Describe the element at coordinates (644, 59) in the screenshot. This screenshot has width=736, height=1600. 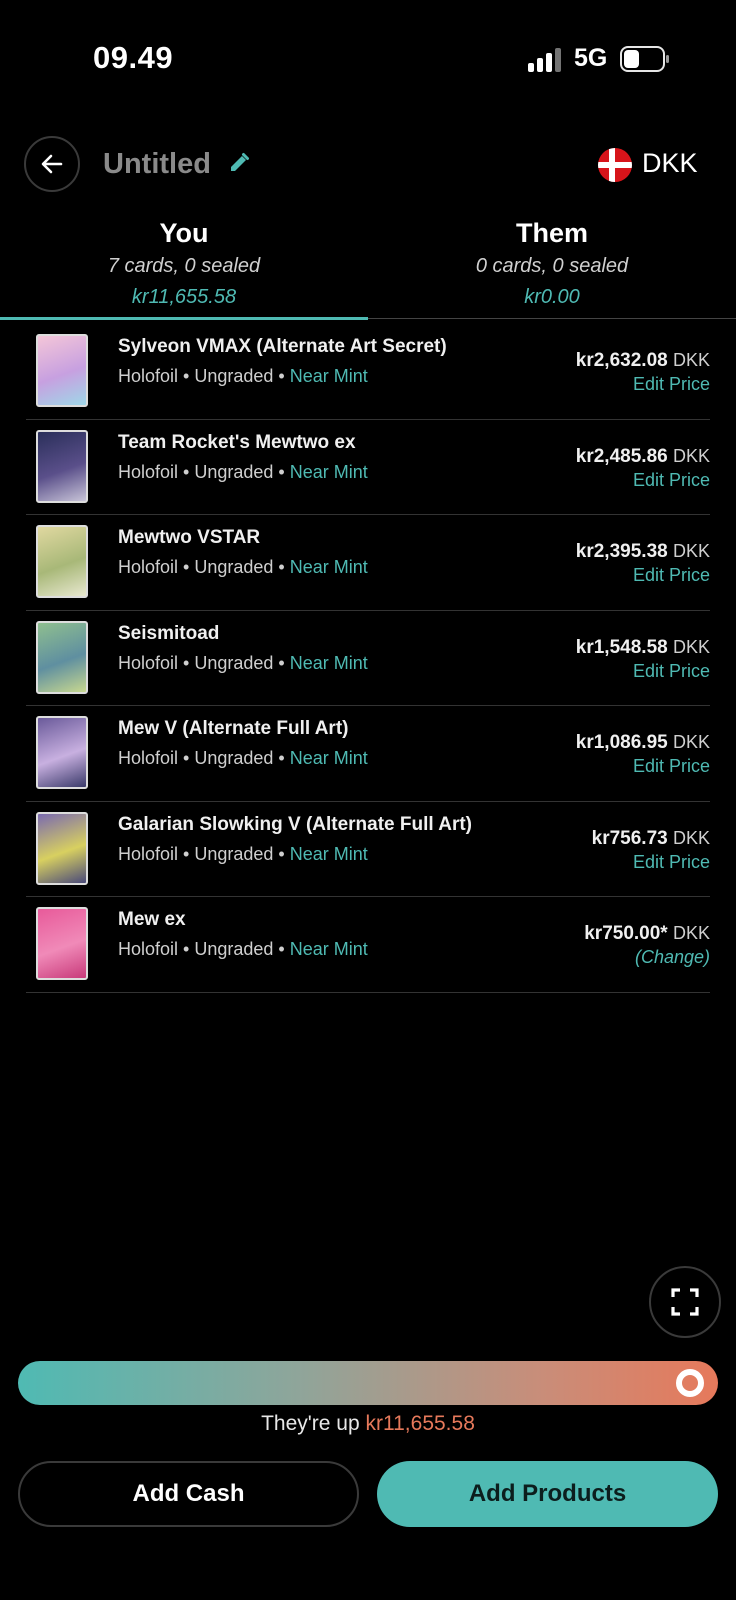
I see `battery-icon` at that location.